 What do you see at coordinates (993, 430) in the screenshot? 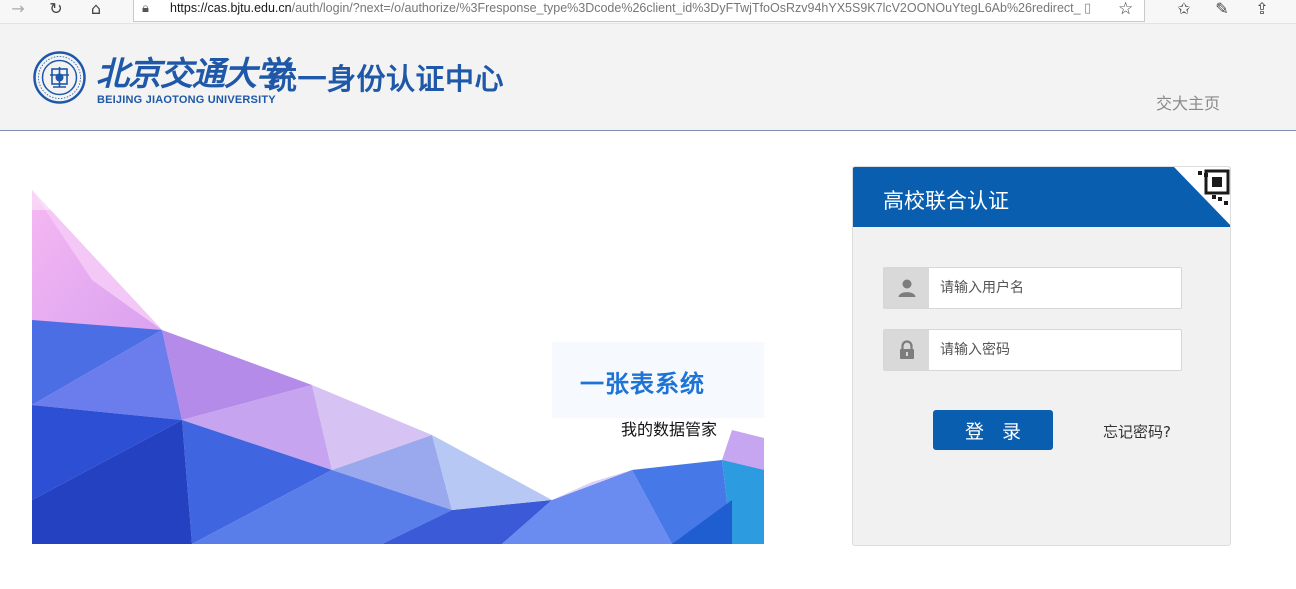
I see `login-button: 登 录` at bounding box center [993, 430].